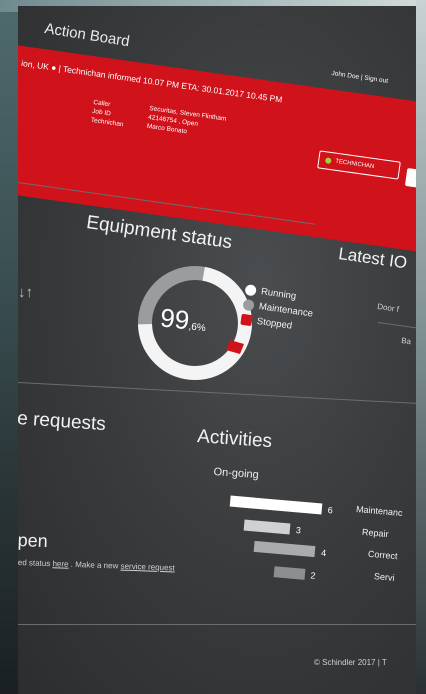  Describe the element at coordinates (298, 529) in the screenshot. I see `activity-value: 3` at that location.